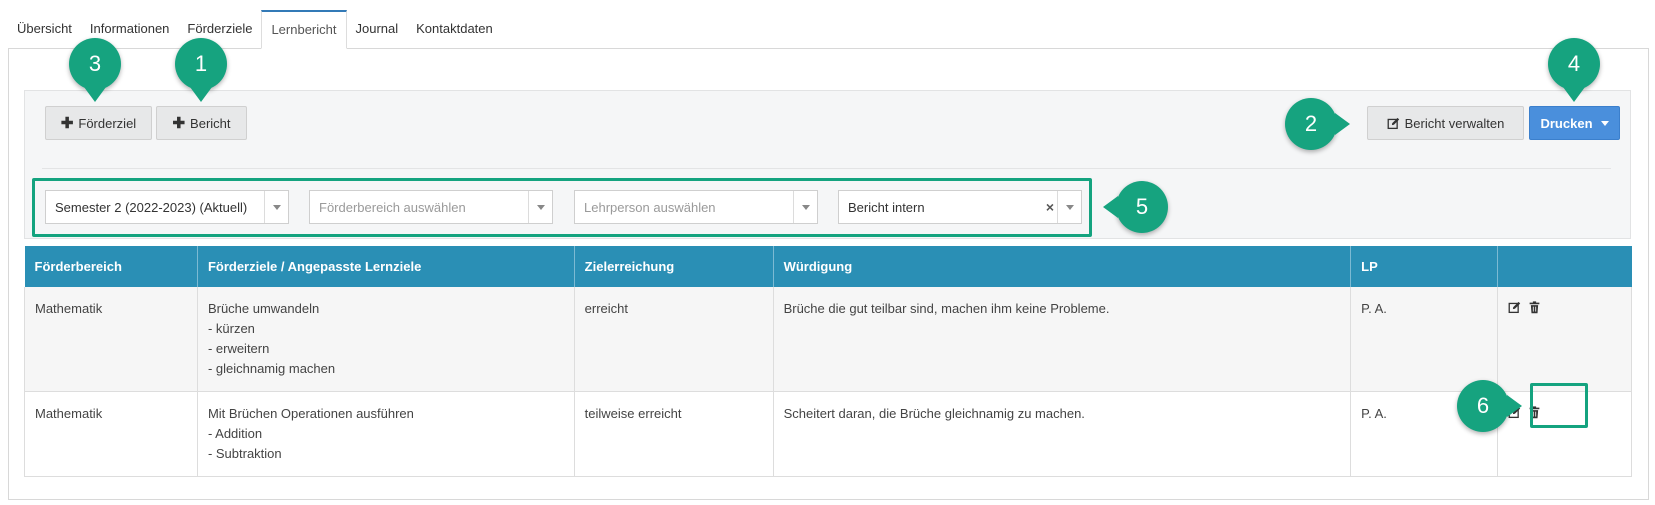  I want to click on filter-highlight-frame, so click(562, 207).